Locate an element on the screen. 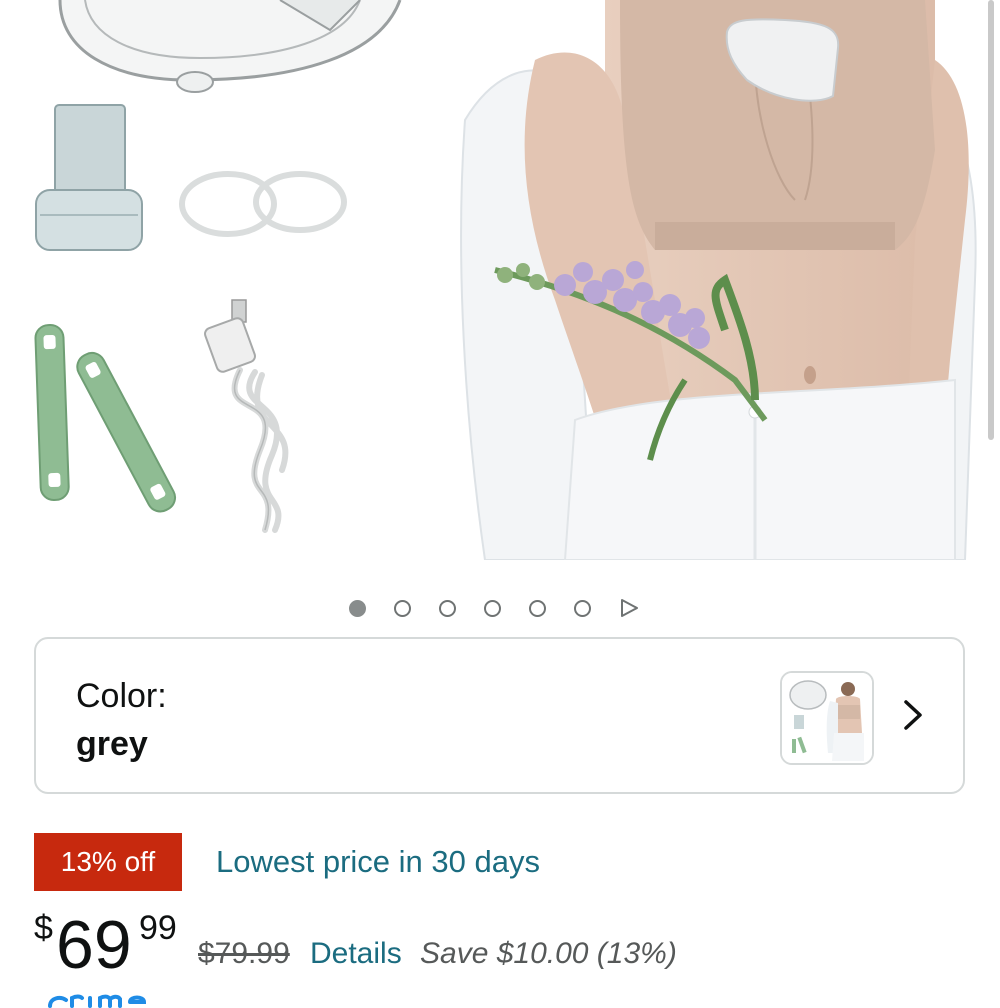 This screenshot has width=1000, height=1008. lowest-price-note: Lowest price in 30 days is located at coordinates (378, 861).